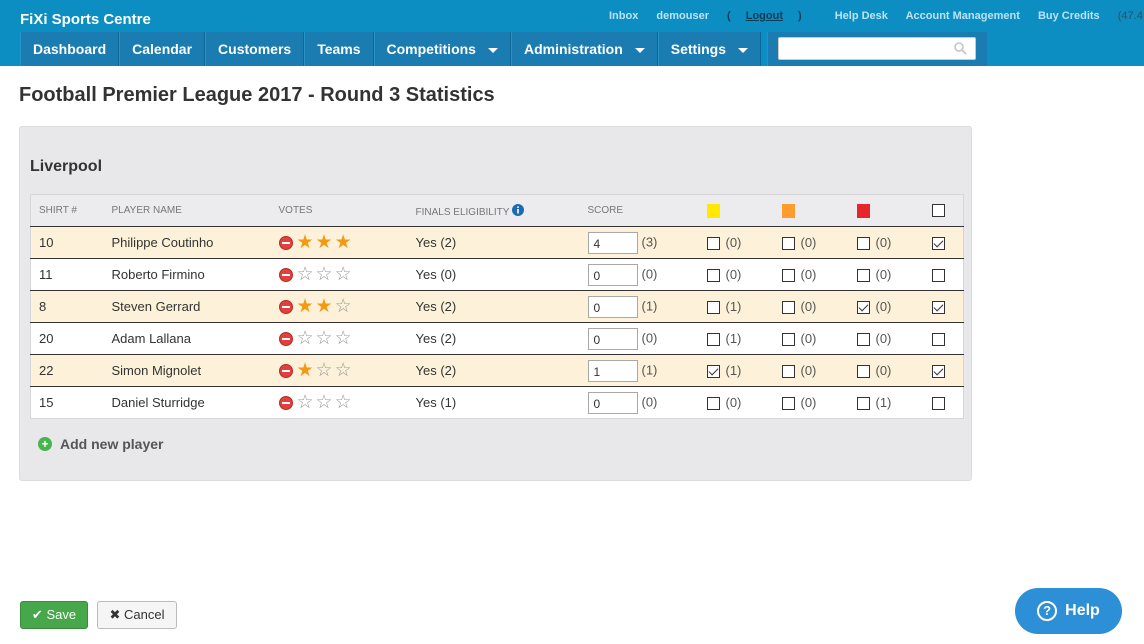 This screenshot has height=644, width=1144. What do you see at coordinates (70, 49) in the screenshot?
I see `nav-dashboard: Dashboard` at bounding box center [70, 49].